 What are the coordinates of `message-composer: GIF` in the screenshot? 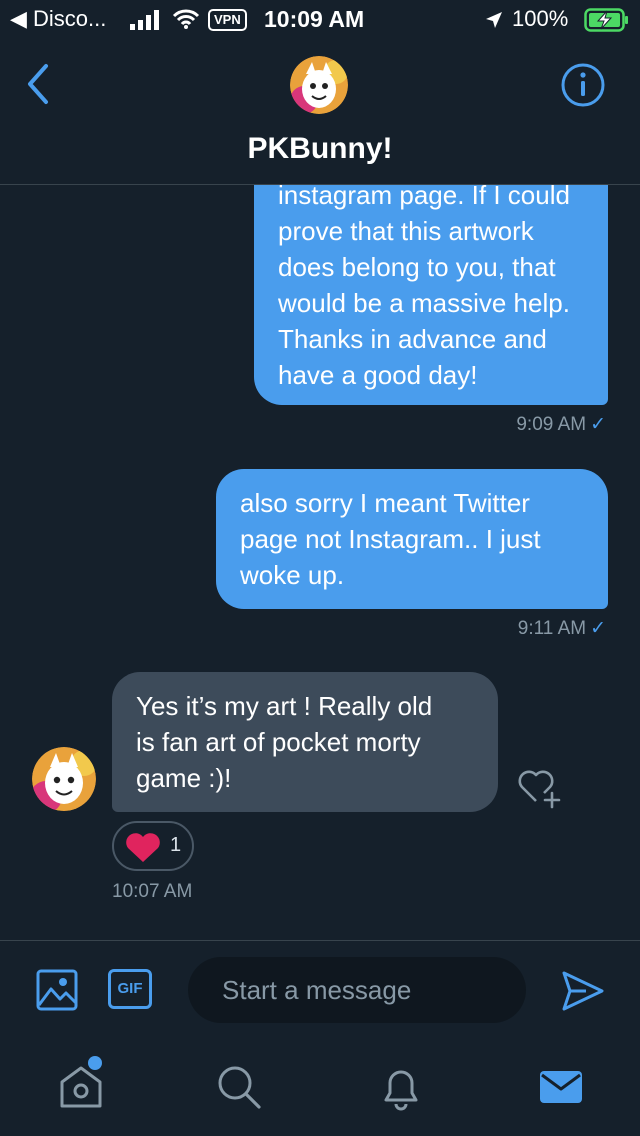 It's located at (320, 990).